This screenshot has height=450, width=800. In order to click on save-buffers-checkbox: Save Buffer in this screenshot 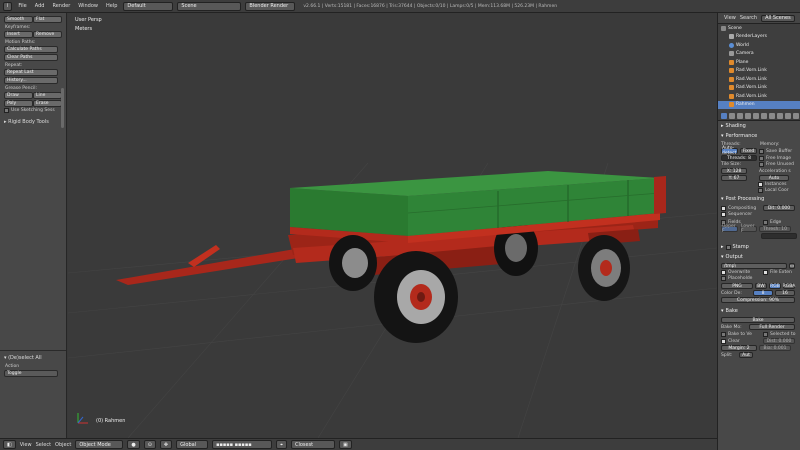, I will do `click(775, 151)`.